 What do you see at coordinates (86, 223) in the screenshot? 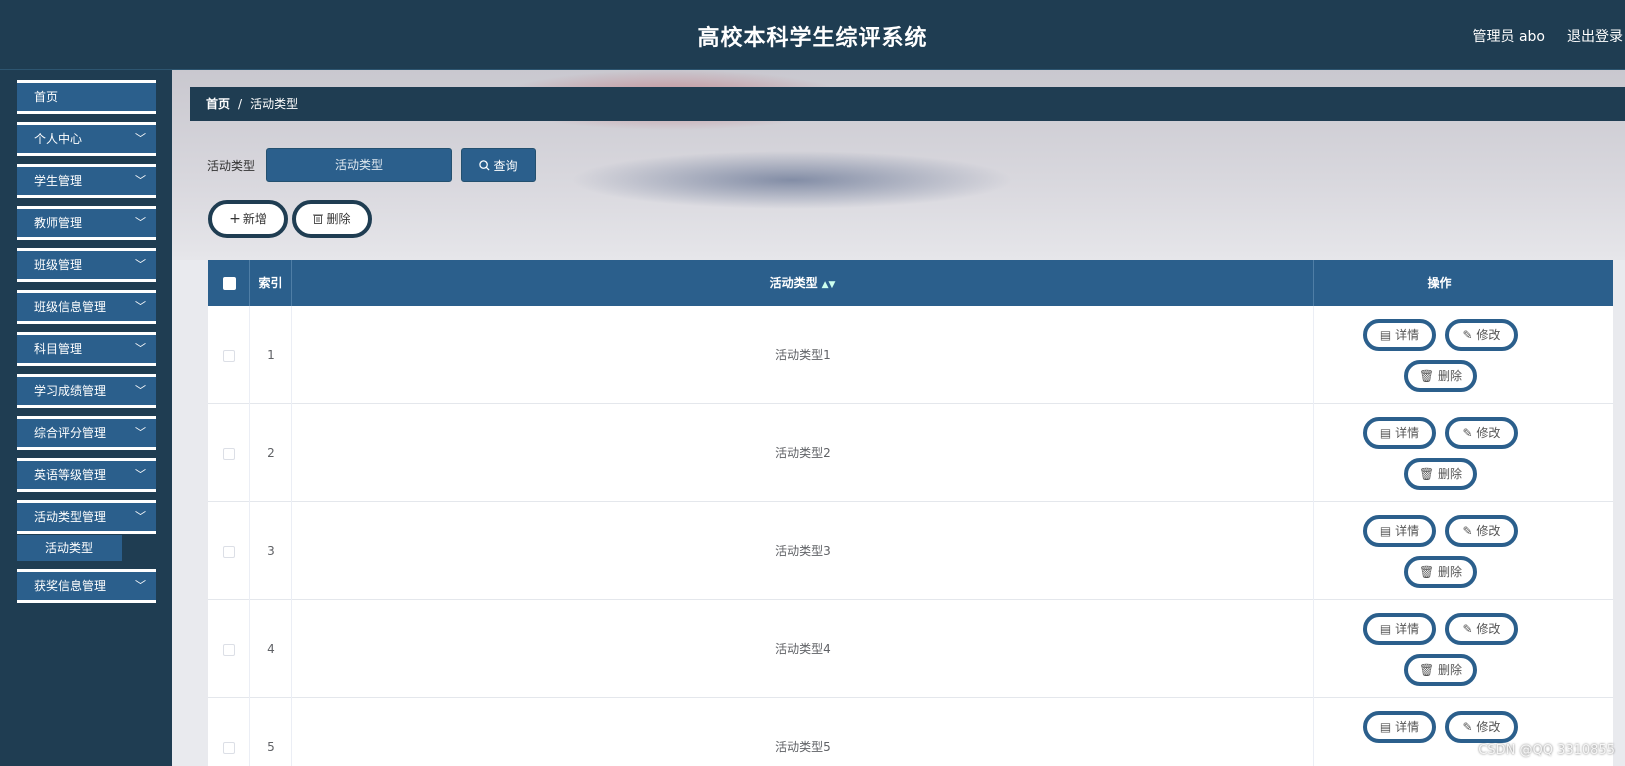
I see `sidebar-item-teacher-management: 教师管理 ﹀` at bounding box center [86, 223].